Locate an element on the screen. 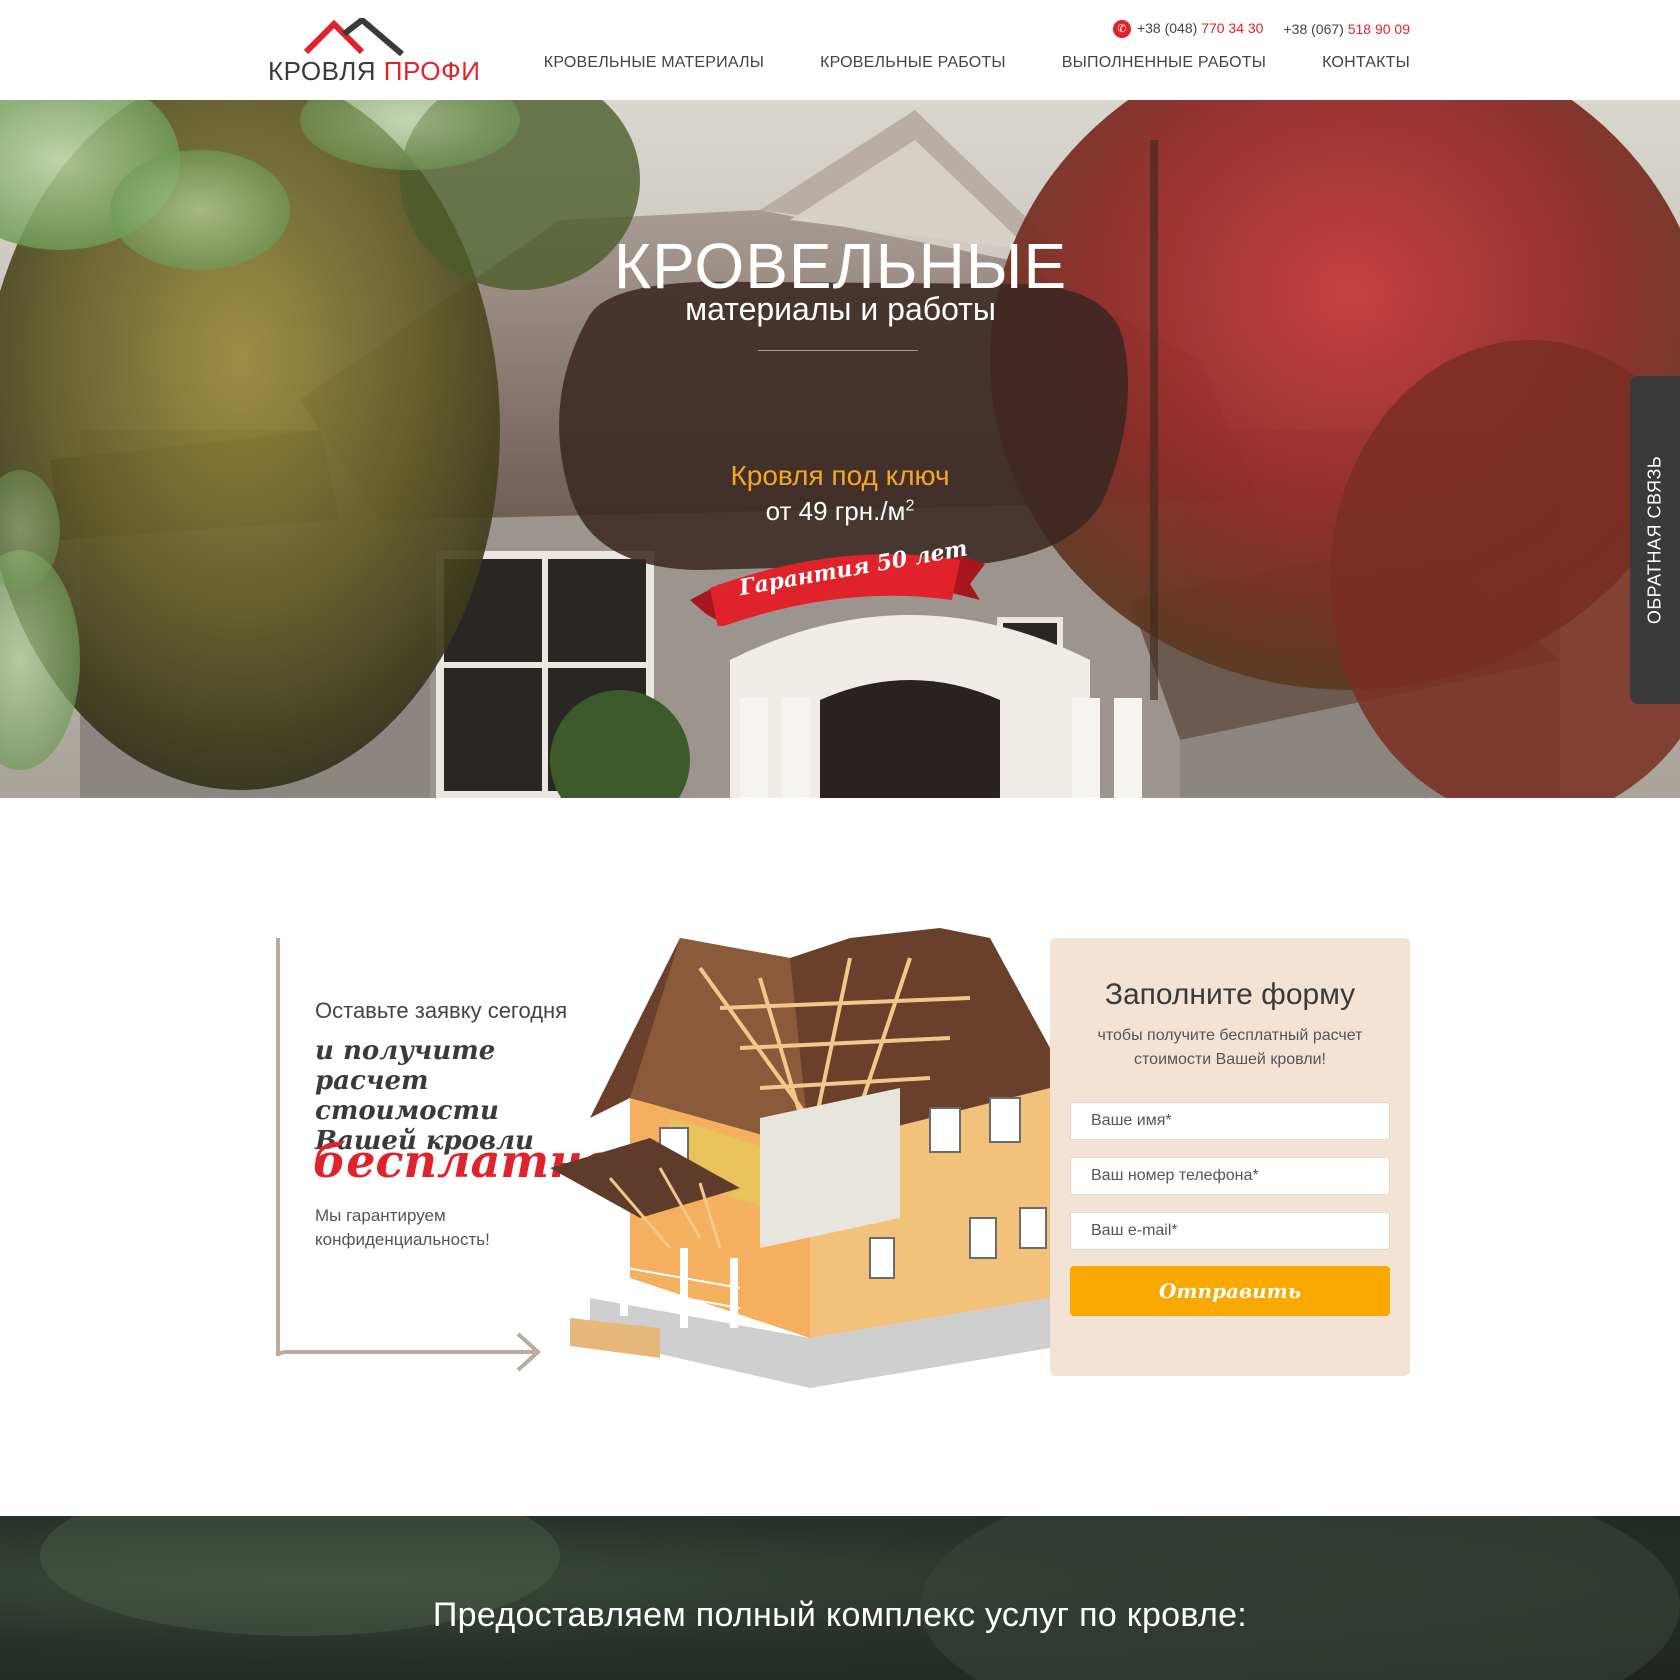 The height and width of the screenshot is (1680, 1680). phone-1: ✆ +38 (048) 770 34 30 is located at coordinates (1188, 29).